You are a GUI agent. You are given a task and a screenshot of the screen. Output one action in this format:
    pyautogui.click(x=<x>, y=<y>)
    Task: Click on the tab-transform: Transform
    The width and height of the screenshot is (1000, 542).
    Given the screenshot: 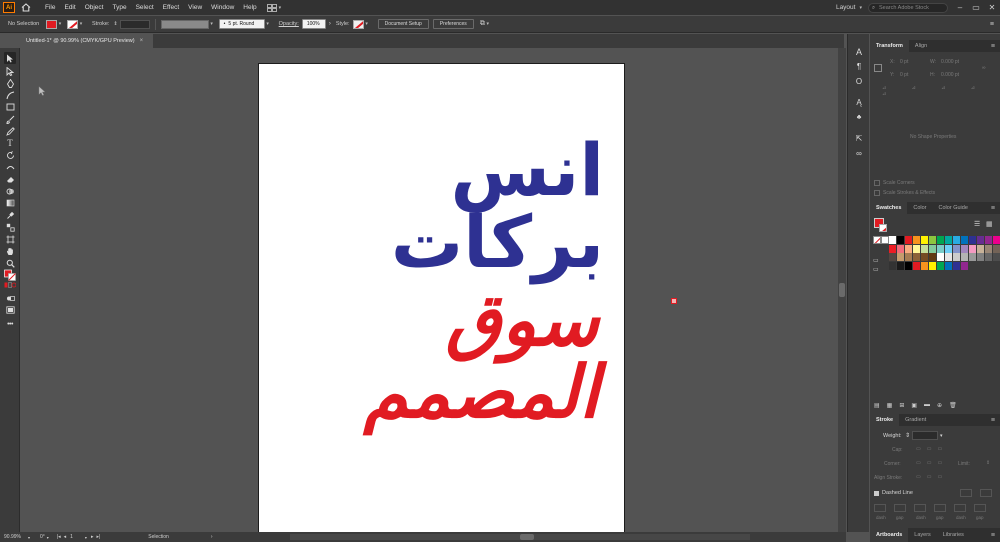 What is the action you would take?
    pyautogui.click(x=889, y=46)
    